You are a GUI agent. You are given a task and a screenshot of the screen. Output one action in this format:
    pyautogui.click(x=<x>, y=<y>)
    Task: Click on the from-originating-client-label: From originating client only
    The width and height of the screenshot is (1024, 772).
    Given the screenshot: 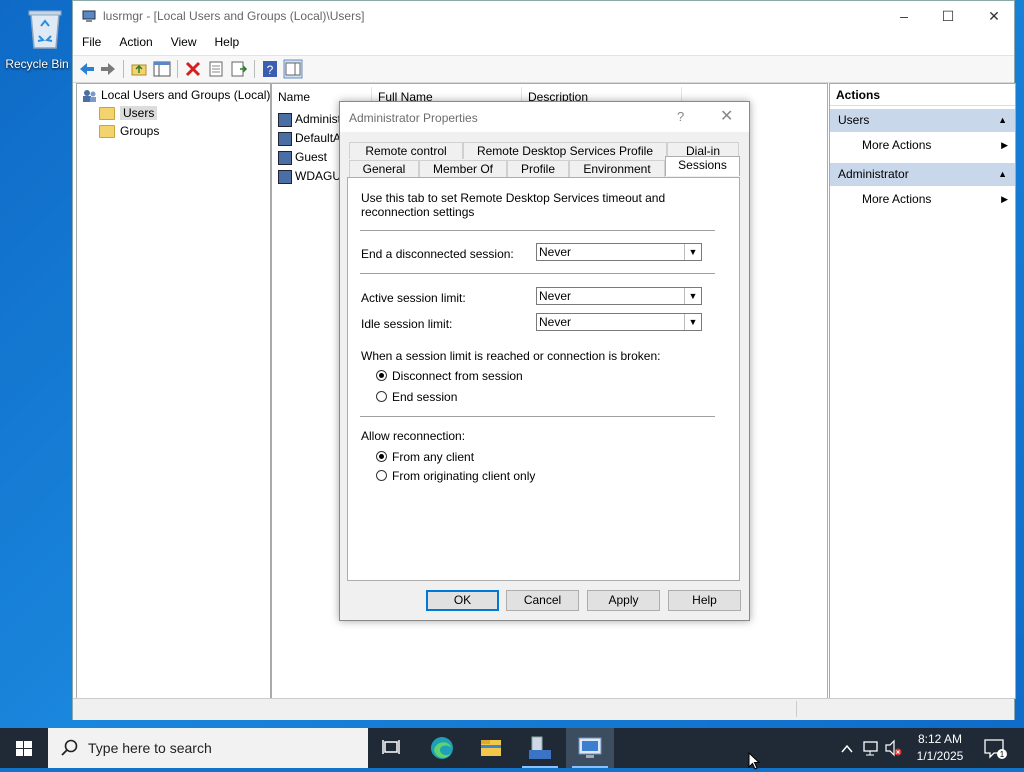 What is the action you would take?
    pyautogui.click(x=463, y=476)
    